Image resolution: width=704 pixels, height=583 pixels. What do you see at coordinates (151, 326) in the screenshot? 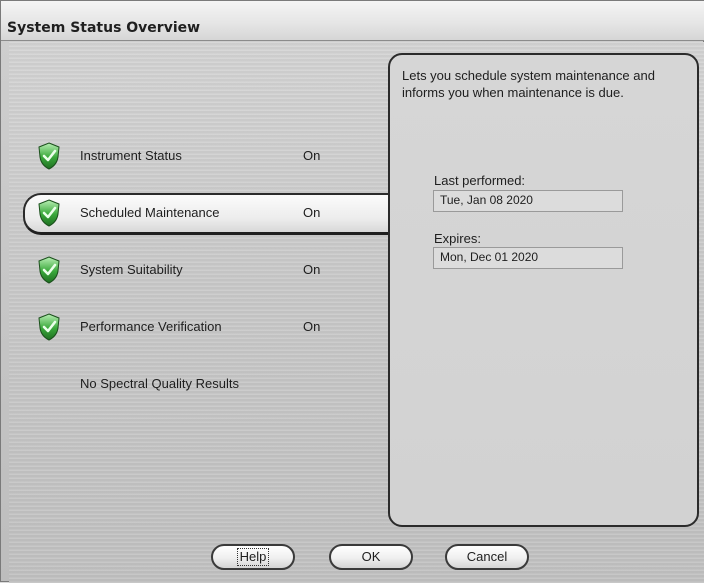
I see `status-row-label: Performance Verification` at bounding box center [151, 326].